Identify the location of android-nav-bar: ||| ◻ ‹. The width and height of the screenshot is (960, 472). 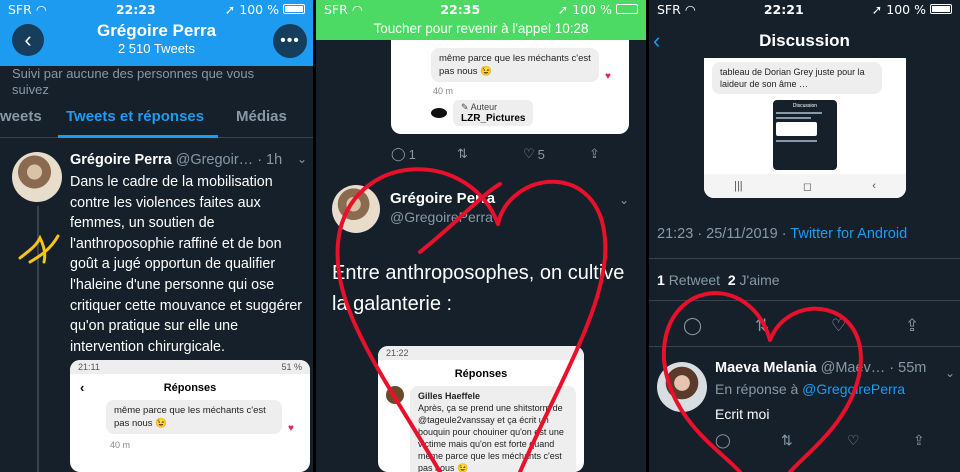
(805, 186).